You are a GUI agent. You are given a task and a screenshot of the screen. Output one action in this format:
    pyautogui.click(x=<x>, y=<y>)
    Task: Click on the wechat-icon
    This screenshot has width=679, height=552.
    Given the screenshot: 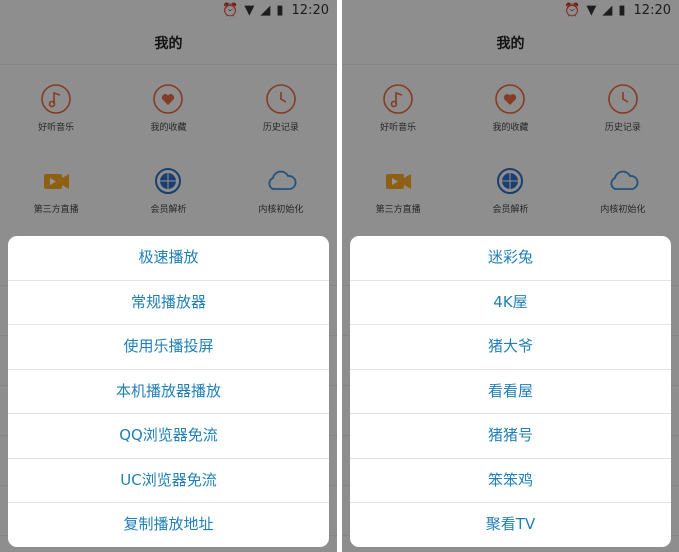 What is the action you would take?
    pyautogui.click(x=587, y=529)
    